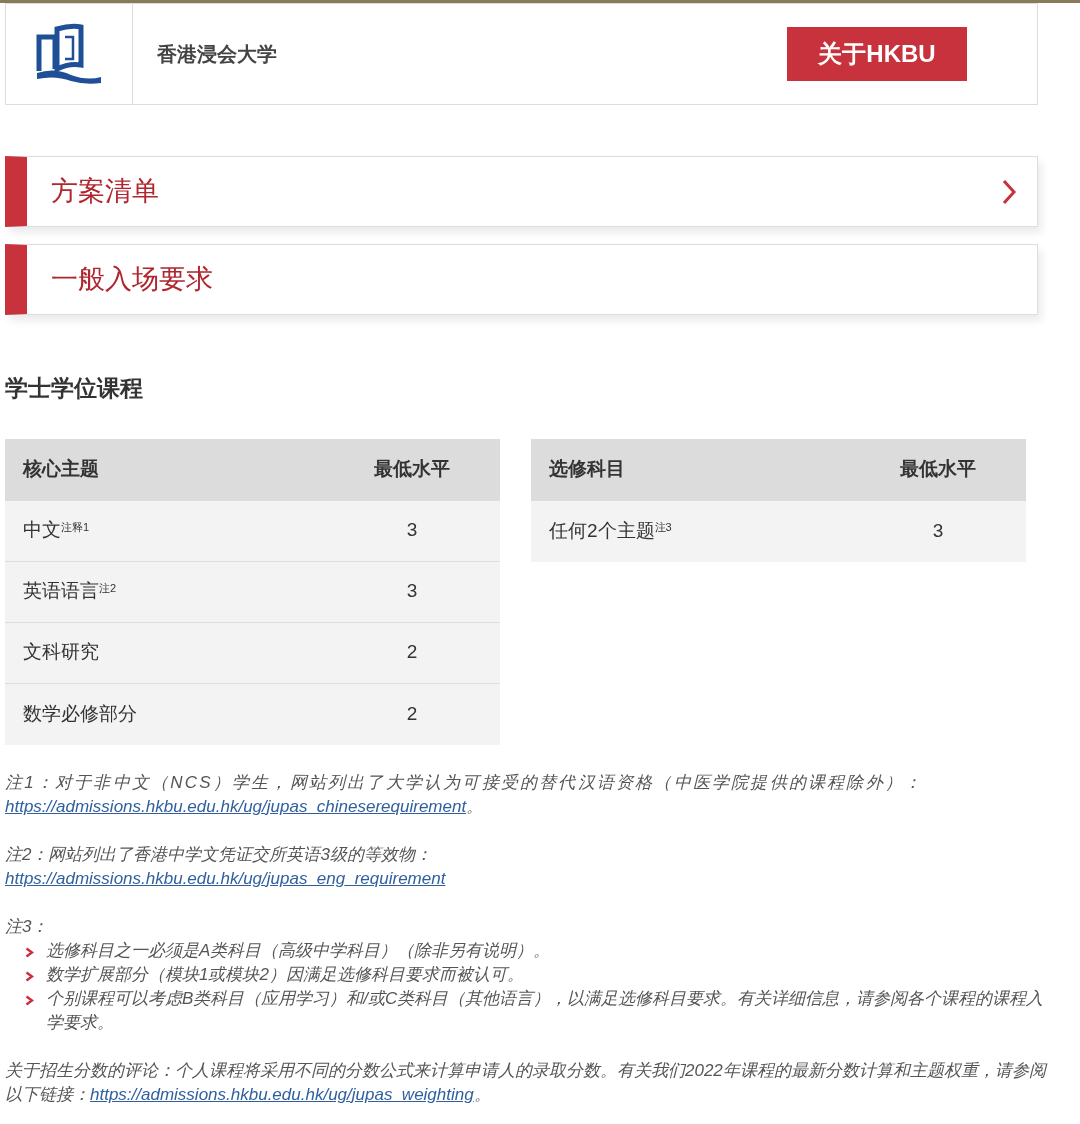  I want to click on table-cell-text: 英语语言$^{注2}$, so click(70, 591).